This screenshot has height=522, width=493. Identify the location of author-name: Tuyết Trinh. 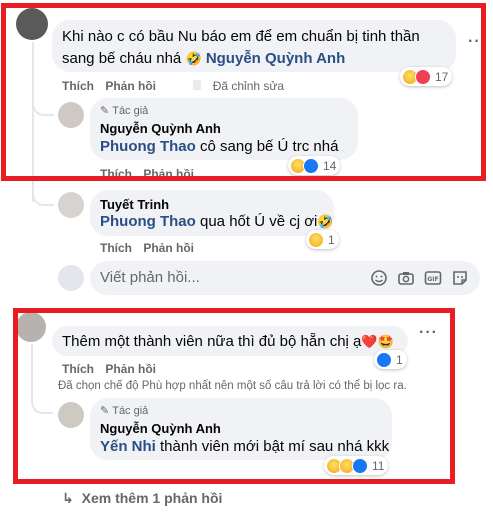
(134, 204).